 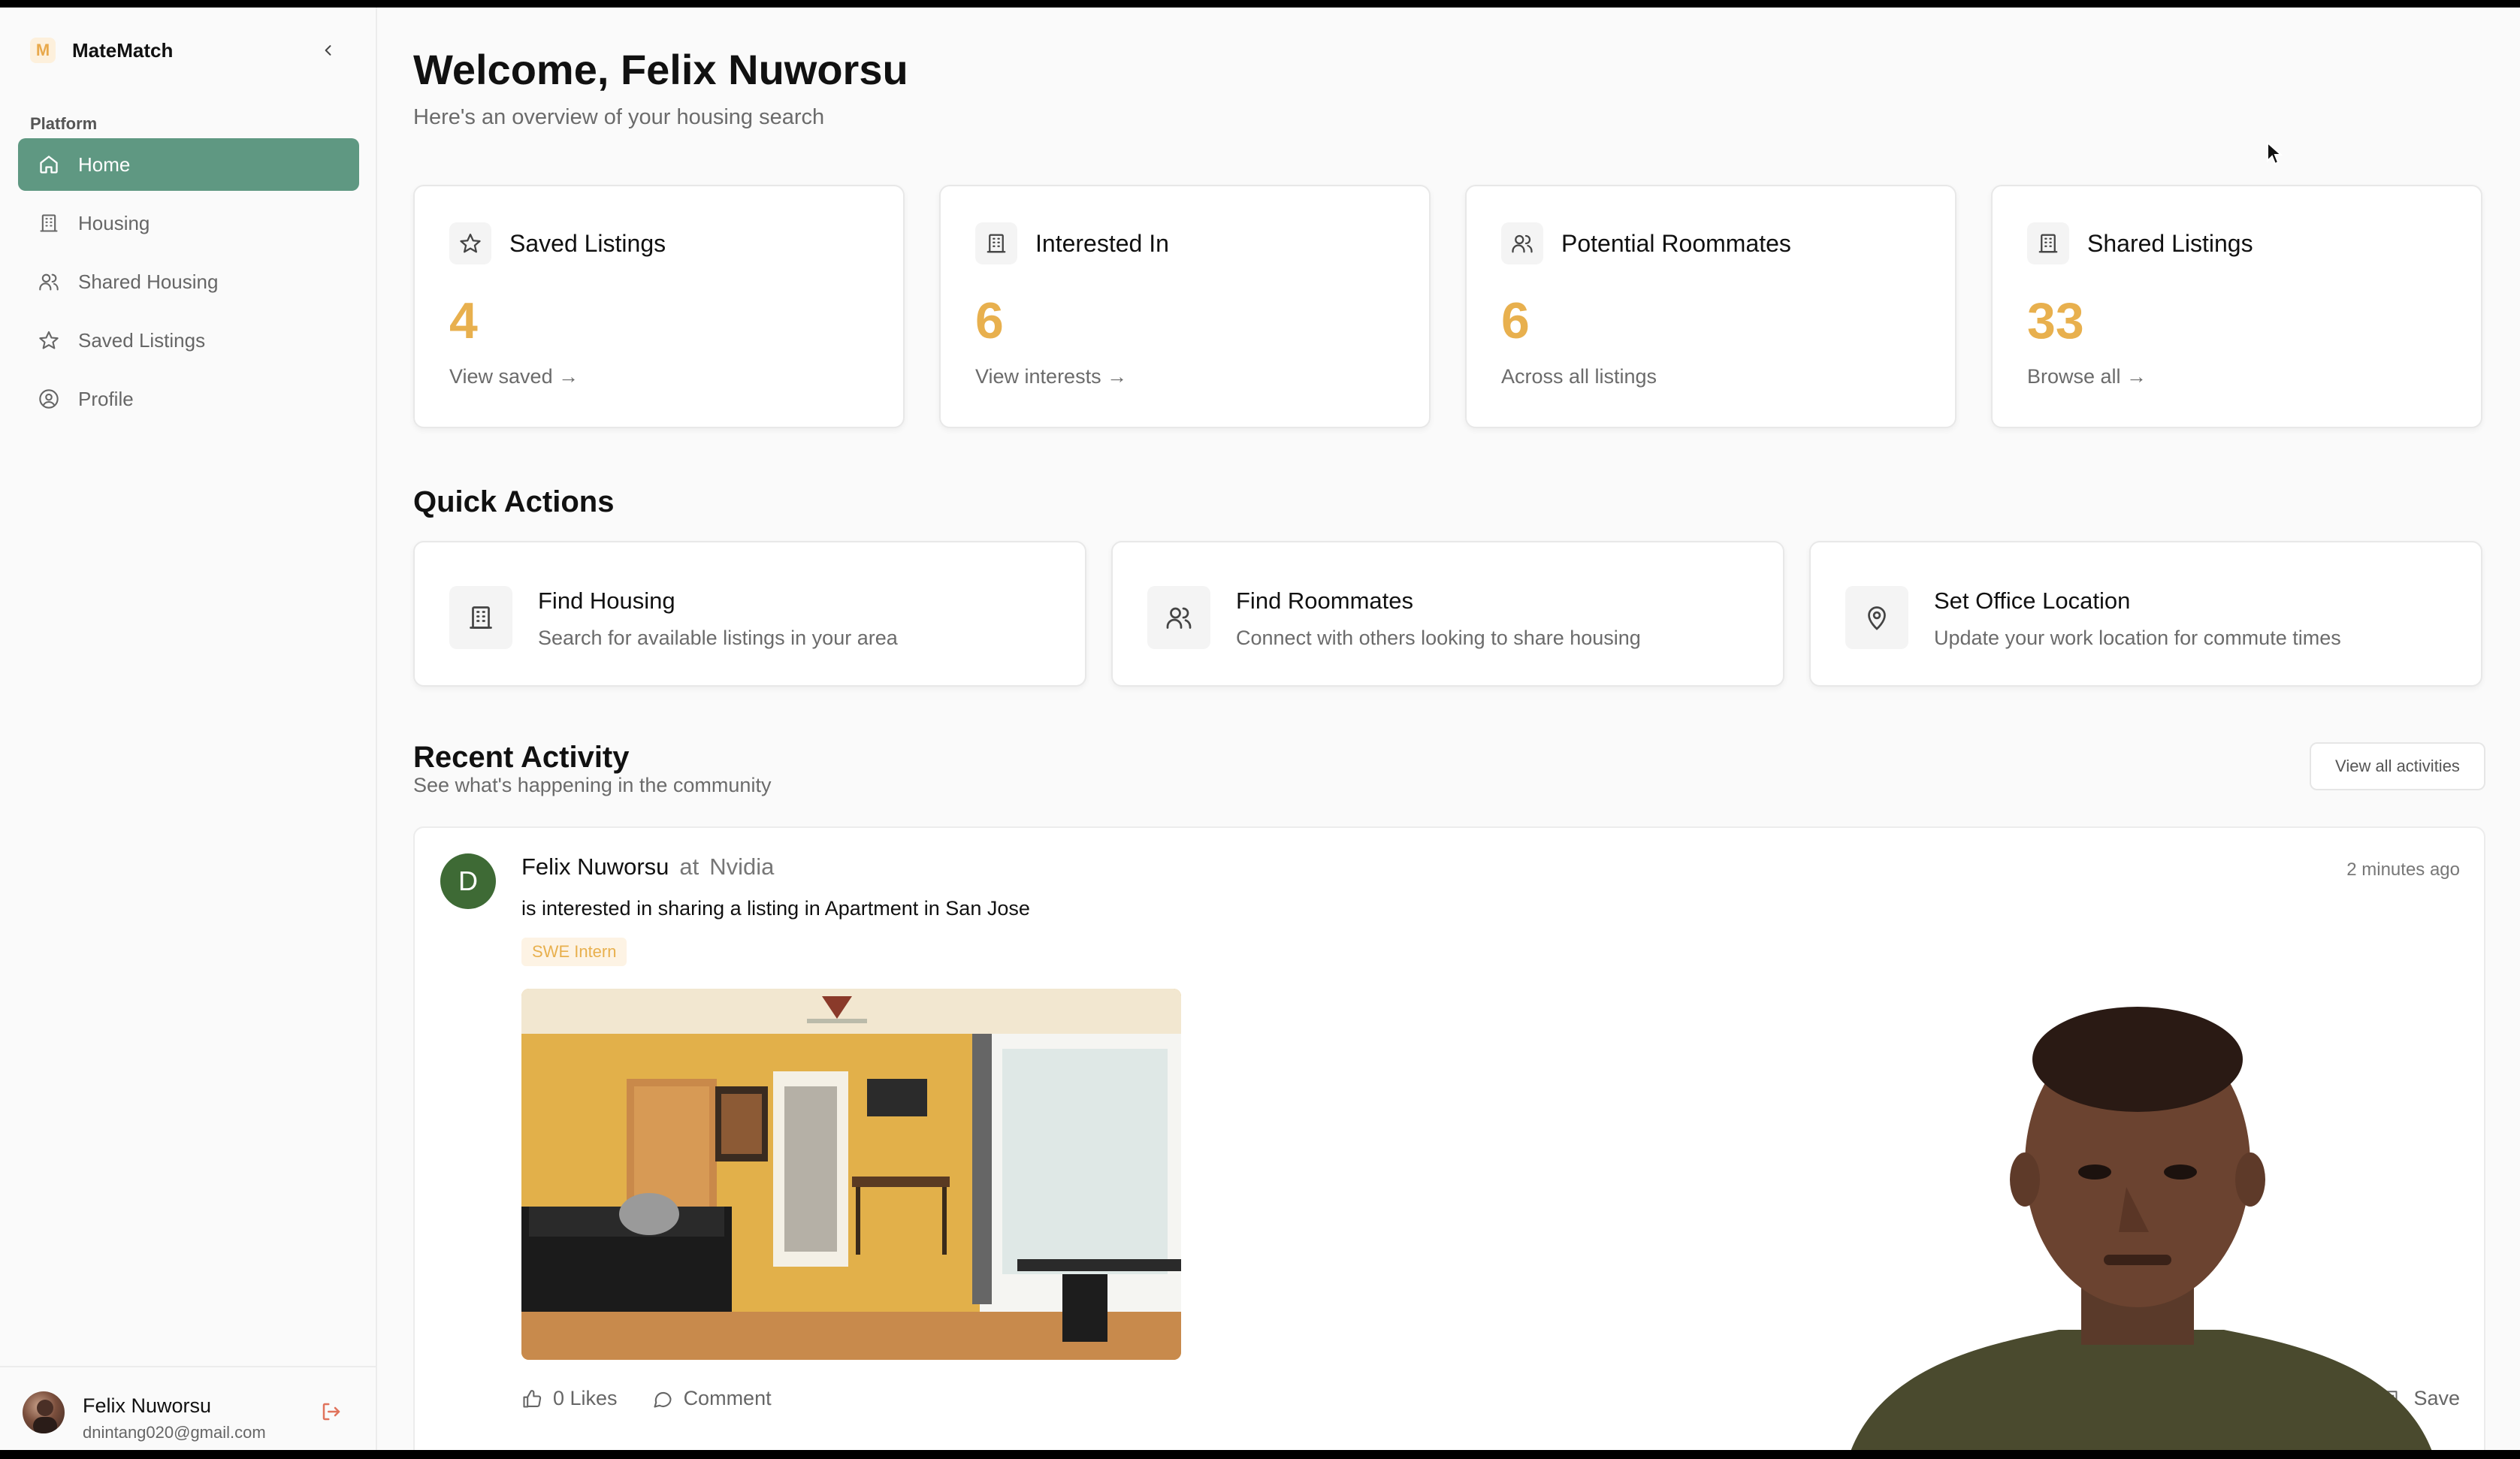 I want to click on sidebar-item-label: Saved Listings, so click(x=142, y=340).